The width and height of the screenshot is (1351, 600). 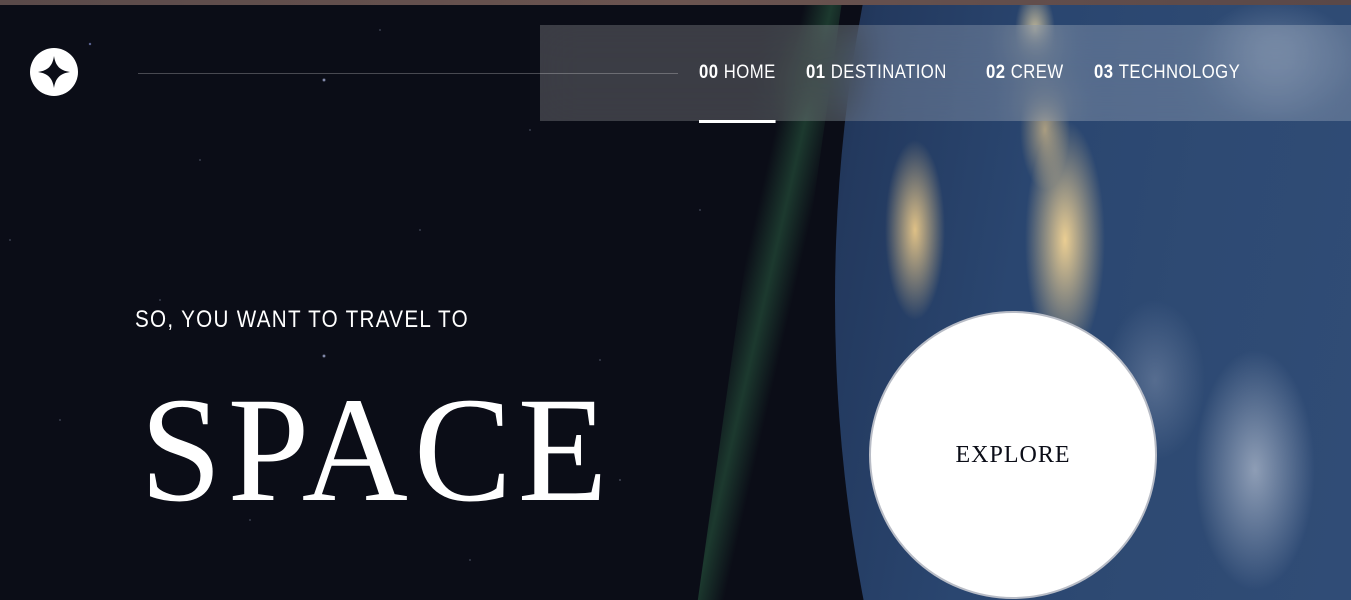 I want to click on nav-item-label: DESTINATION, so click(x=888, y=72).